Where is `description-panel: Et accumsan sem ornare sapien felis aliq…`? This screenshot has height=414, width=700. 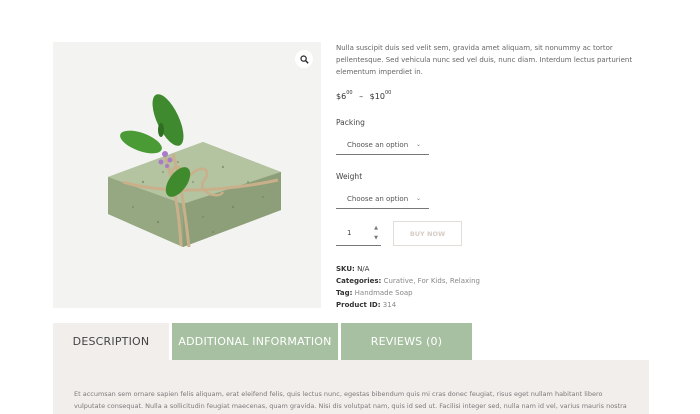
description-panel: Et accumsan sem ornare sapien felis aliq… is located at coordinates (351, 387).